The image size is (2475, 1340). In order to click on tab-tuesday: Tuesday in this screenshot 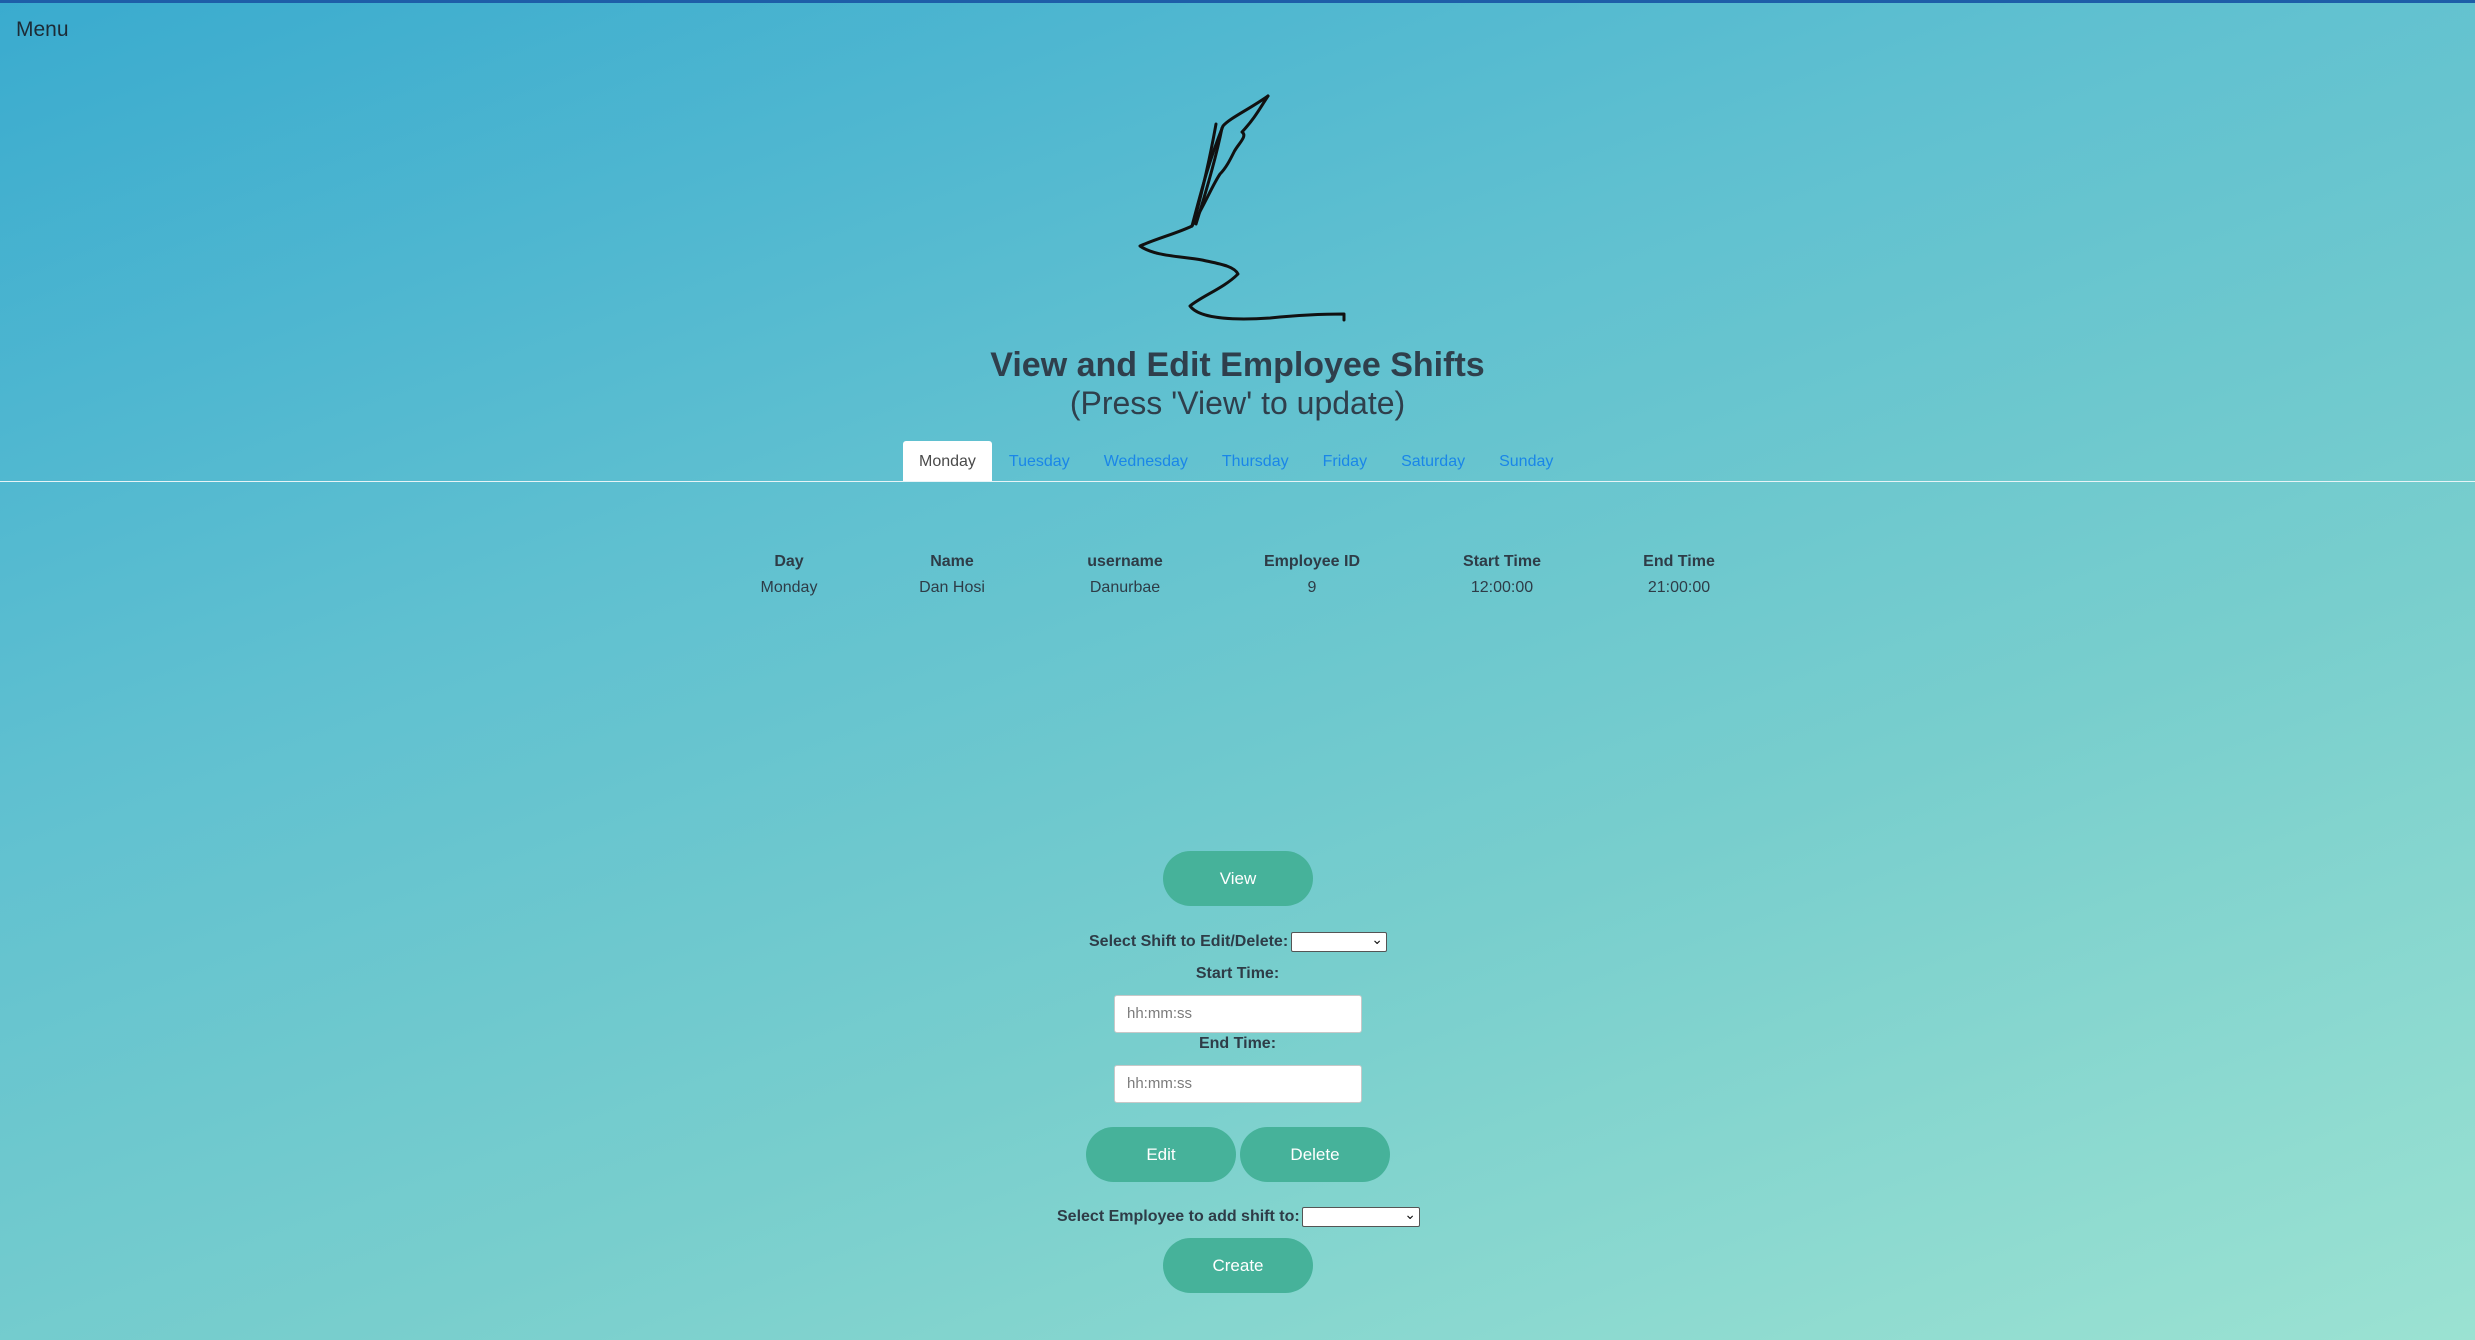, I will do `click(1039, 461)`.